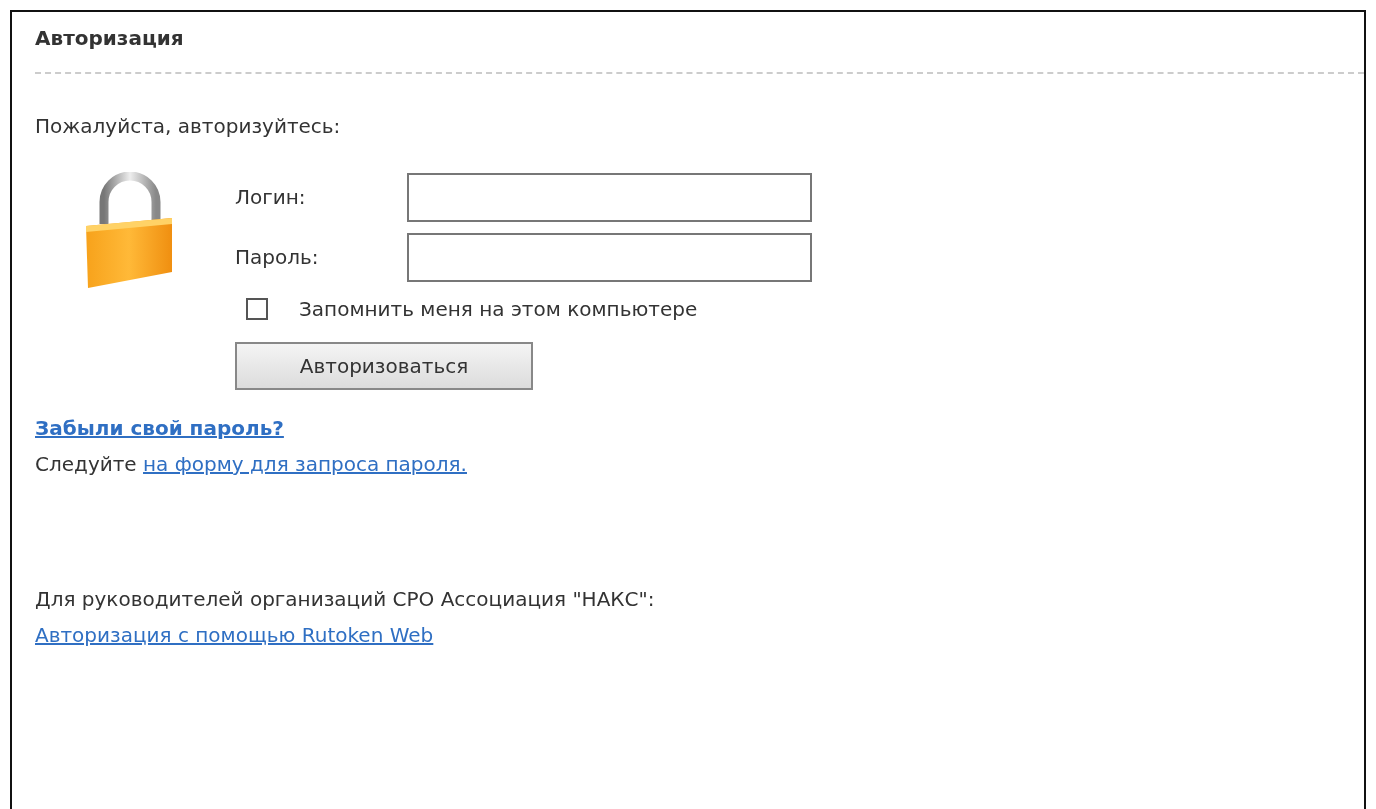 The width and height of the screenshot is (1376, 809). What do you see at coordinates (271, 197) in the screenshot?
I see `field-label: Логин:` at bounding box center [271, 197].